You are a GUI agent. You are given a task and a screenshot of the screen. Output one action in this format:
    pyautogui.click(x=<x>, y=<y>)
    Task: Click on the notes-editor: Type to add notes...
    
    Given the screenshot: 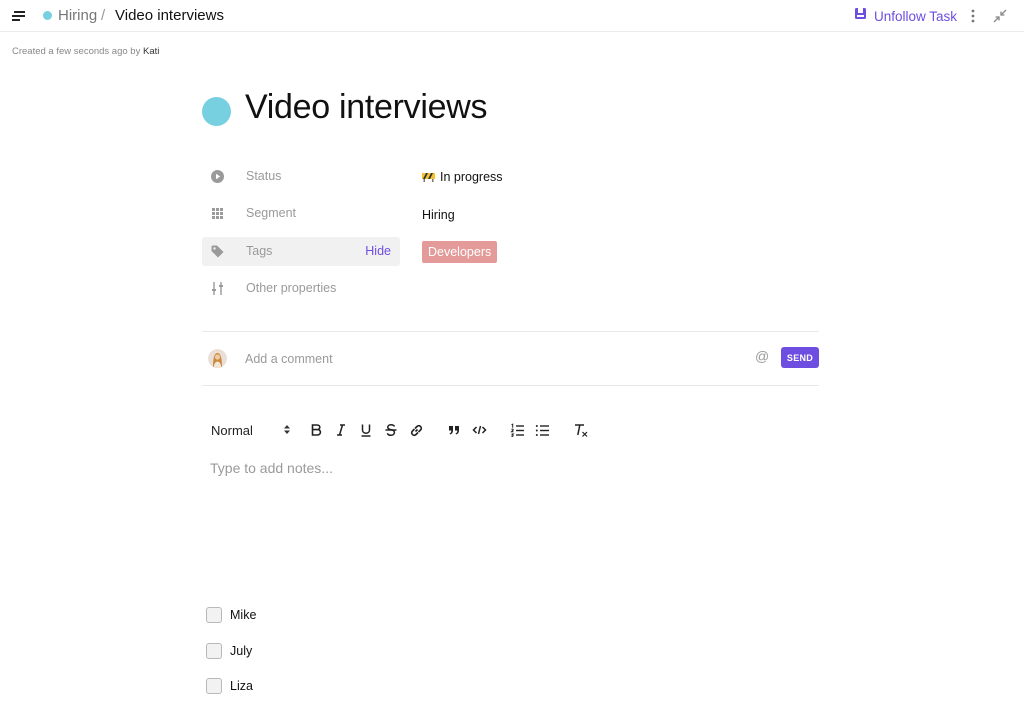 What is the action you would take?
    pyautogui.click(x=510, y=520)
    